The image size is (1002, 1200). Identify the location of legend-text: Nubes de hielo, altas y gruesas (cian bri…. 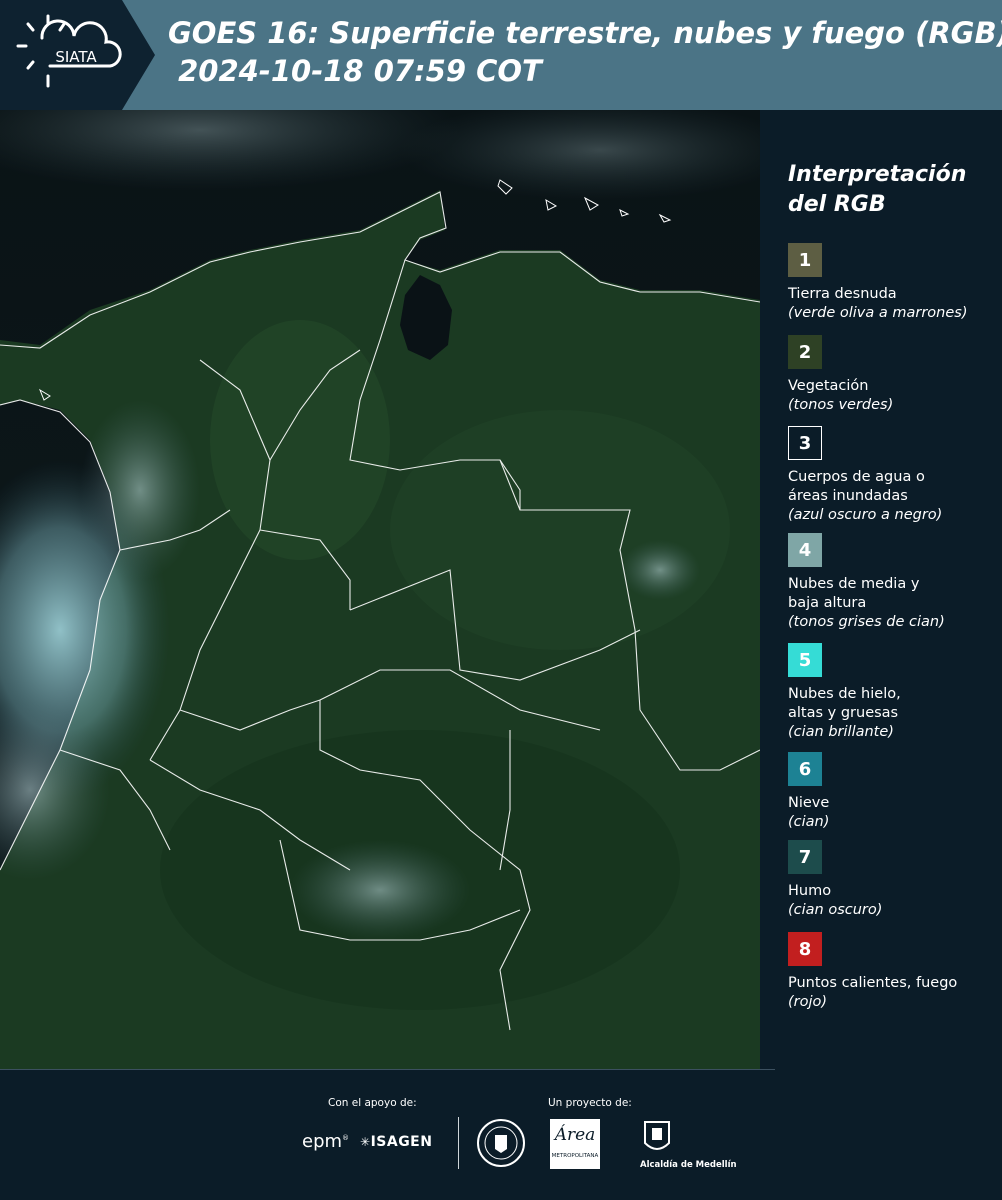
(893, 713).